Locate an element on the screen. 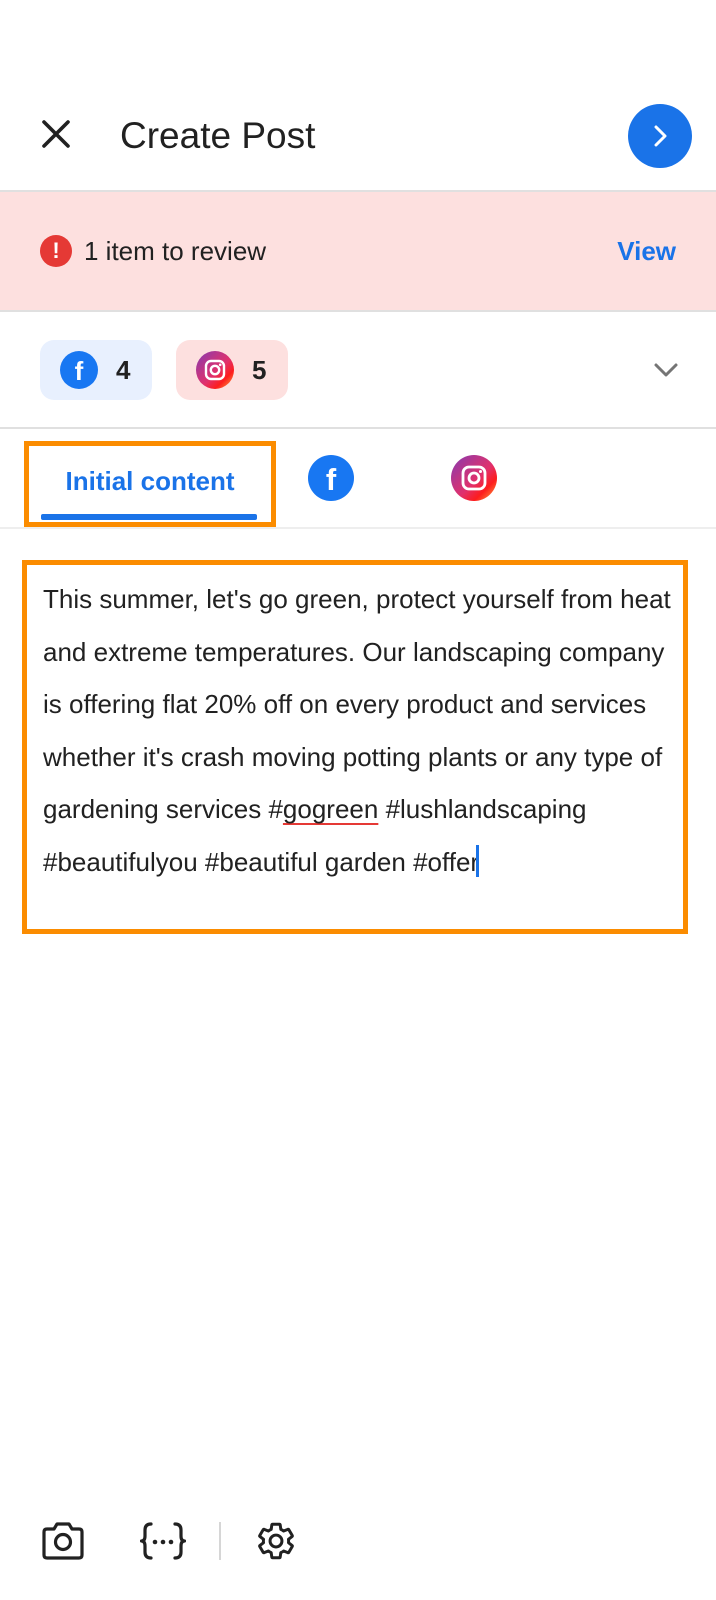  gear-icon is located at coordinates (276, 1541).